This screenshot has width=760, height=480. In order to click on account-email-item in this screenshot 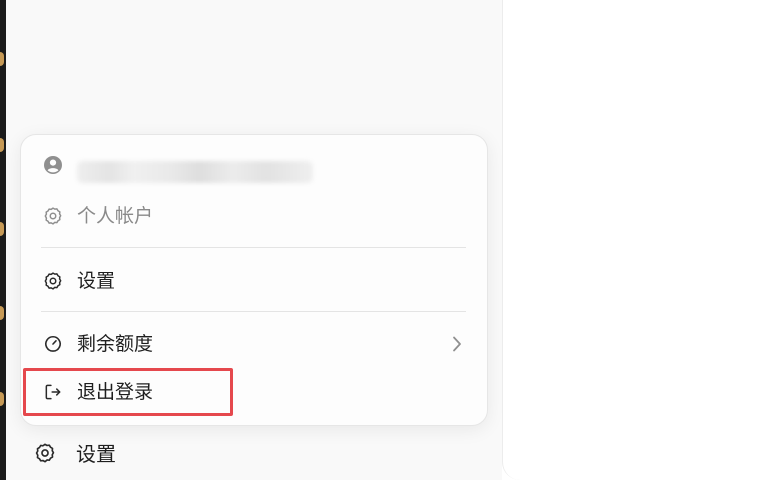, I will do `click(254, 165)`.